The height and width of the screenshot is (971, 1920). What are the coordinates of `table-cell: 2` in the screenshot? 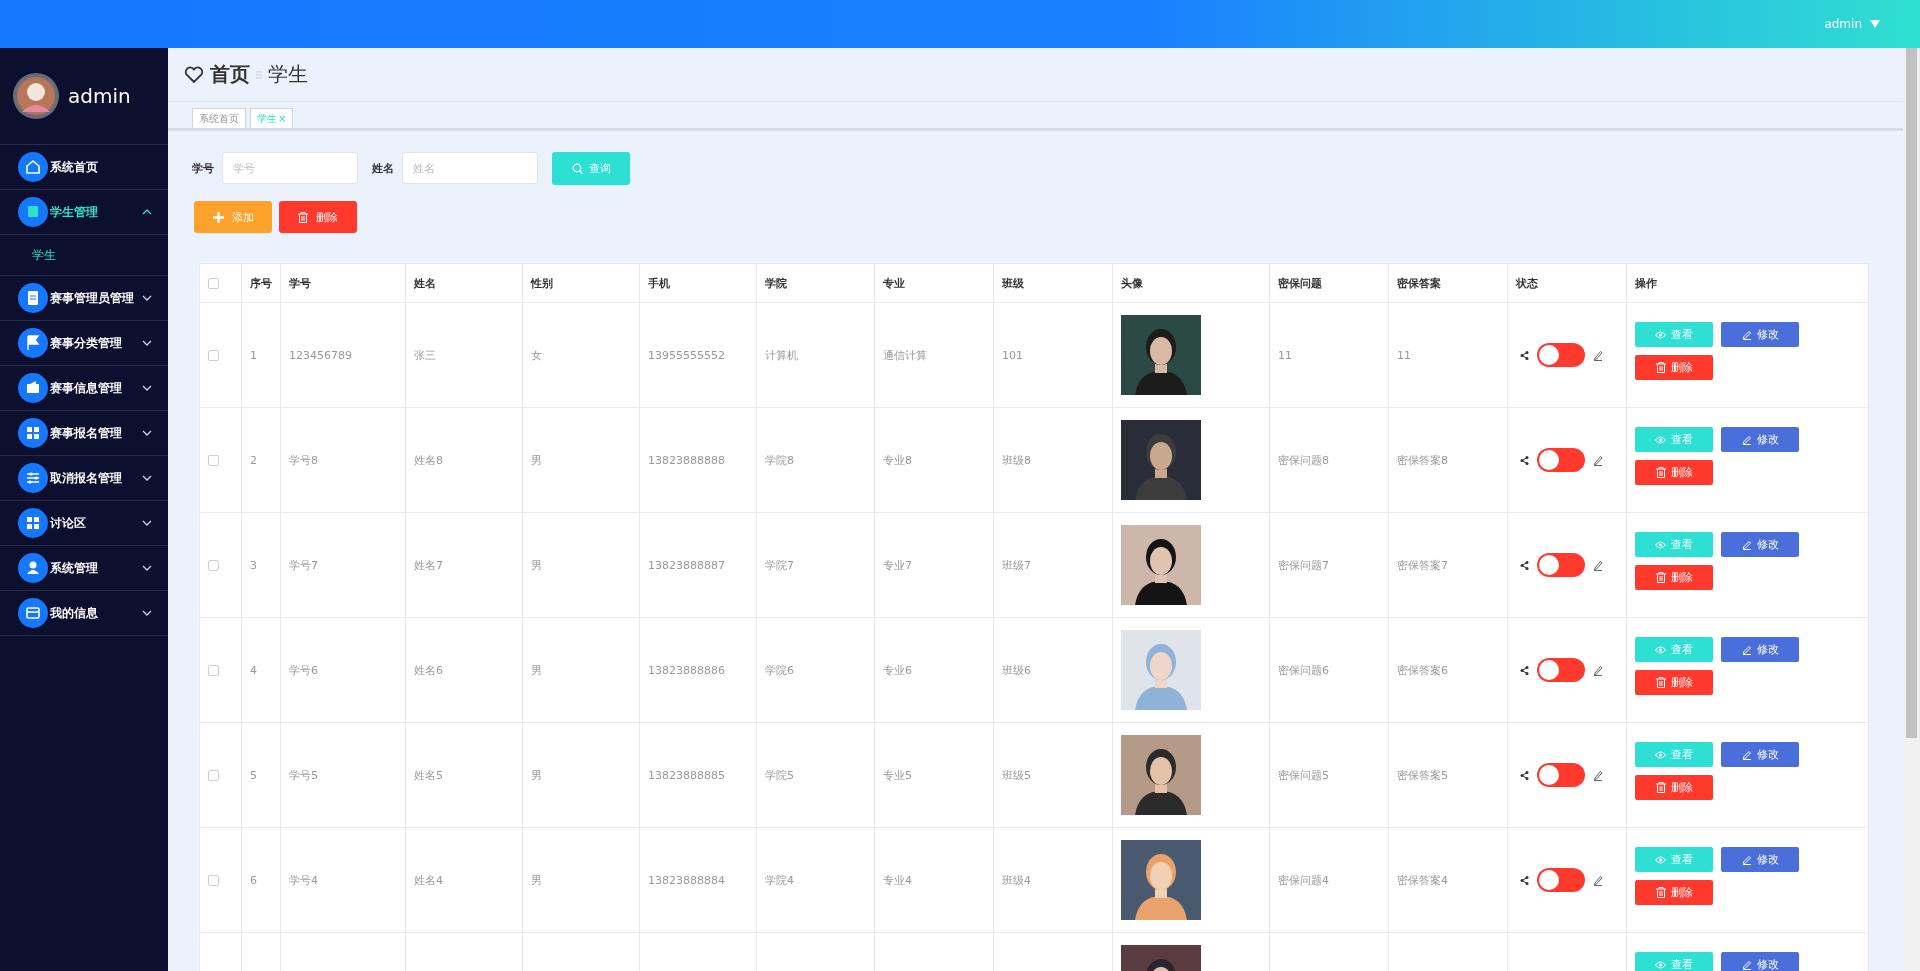 It's located at (253, 460).